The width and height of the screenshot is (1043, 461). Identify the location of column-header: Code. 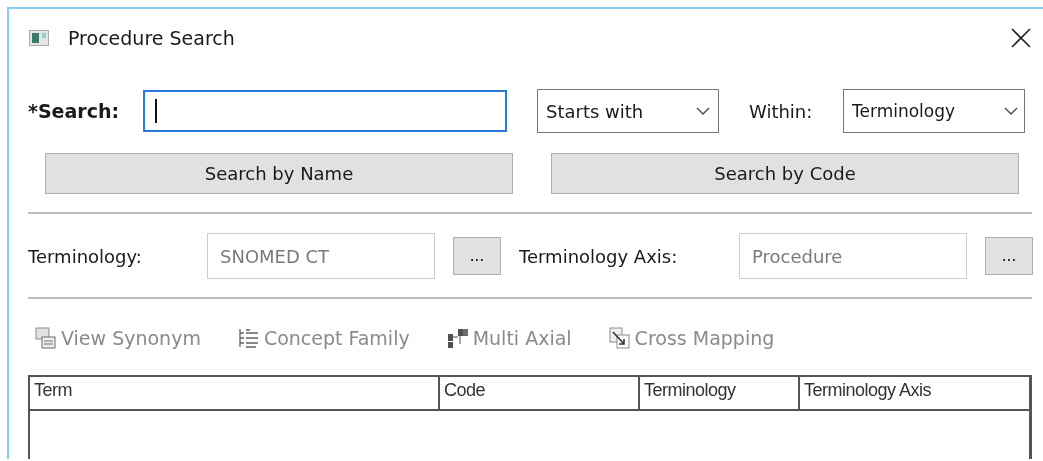
(540, 393).